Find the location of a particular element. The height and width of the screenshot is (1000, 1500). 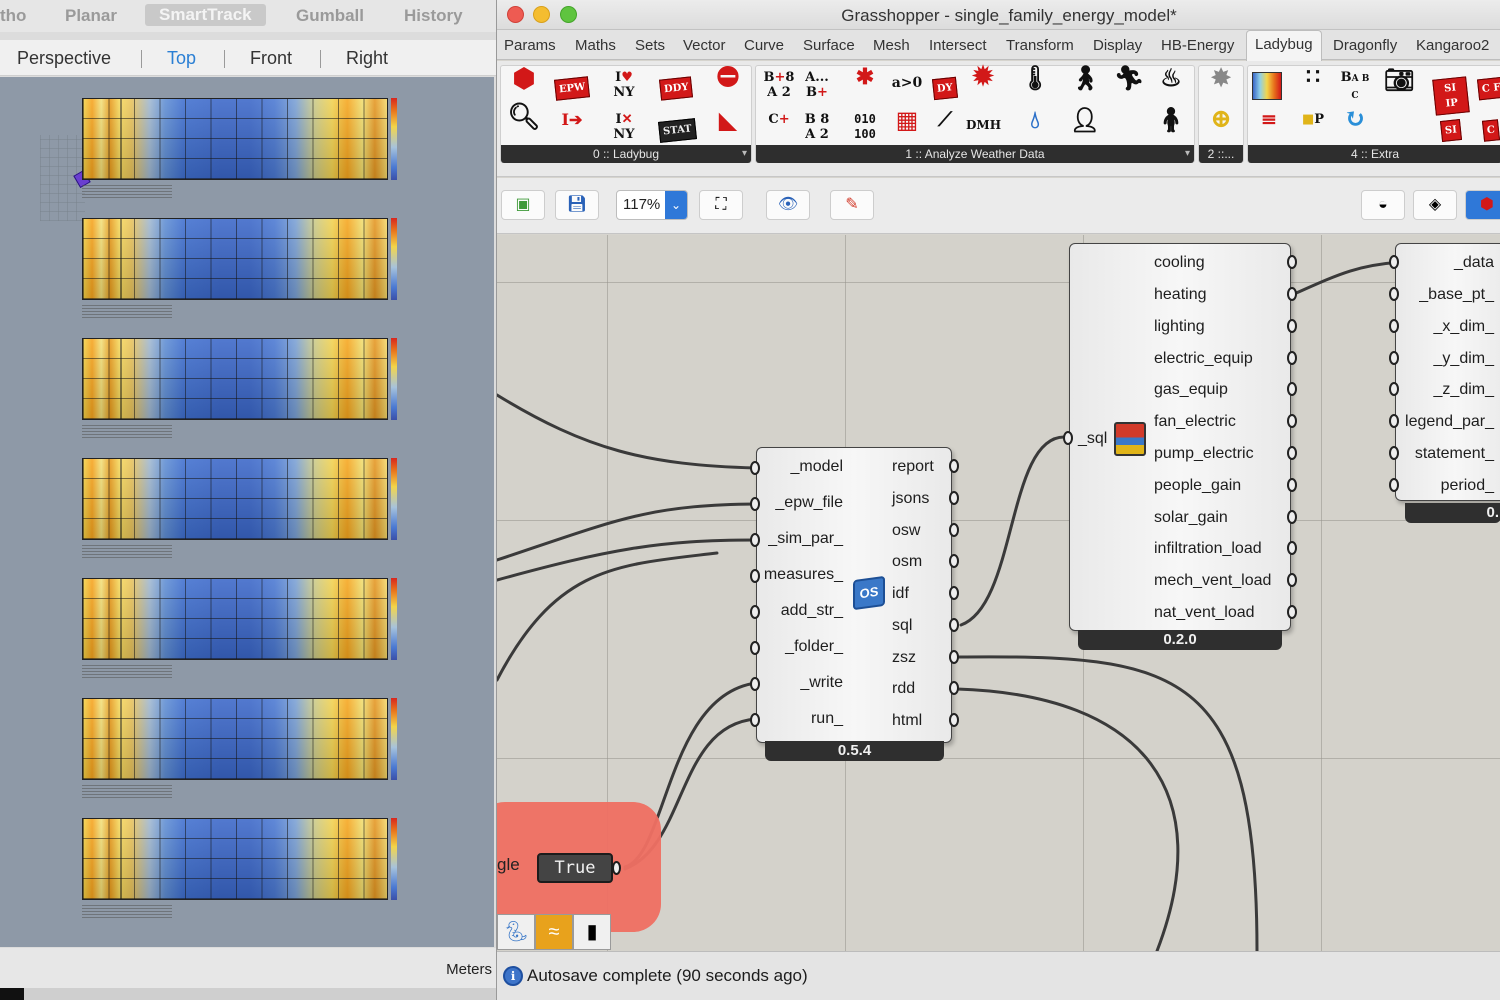

sunpath-icon: ⊕ is located at coordinates (1221, 126).